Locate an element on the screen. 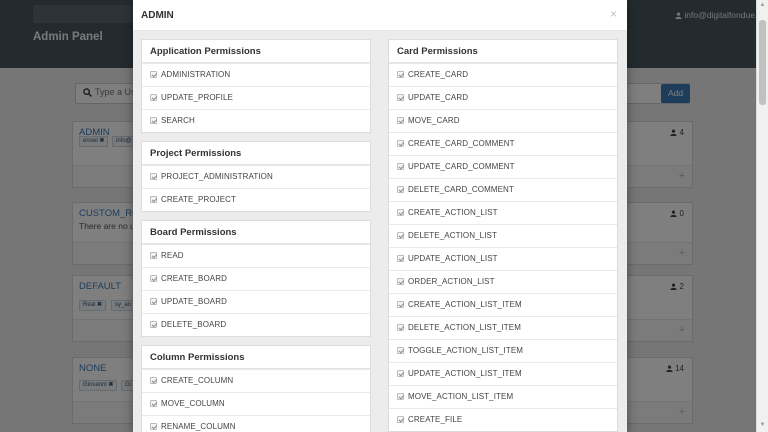 This screenshot has width=768, height=432. permission-item-move-action-list-item: MOVE_ACTION_LIST_ITEM is located at coordinates (503, 396).